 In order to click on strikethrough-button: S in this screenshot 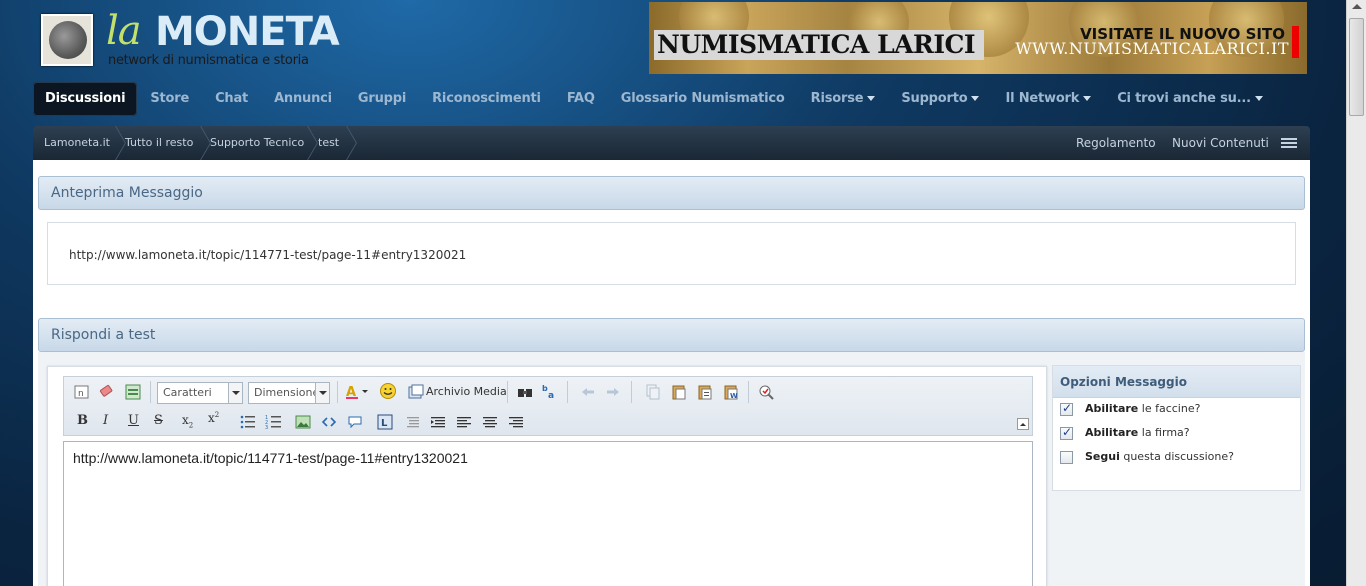, I will do `click(158, 420)`.